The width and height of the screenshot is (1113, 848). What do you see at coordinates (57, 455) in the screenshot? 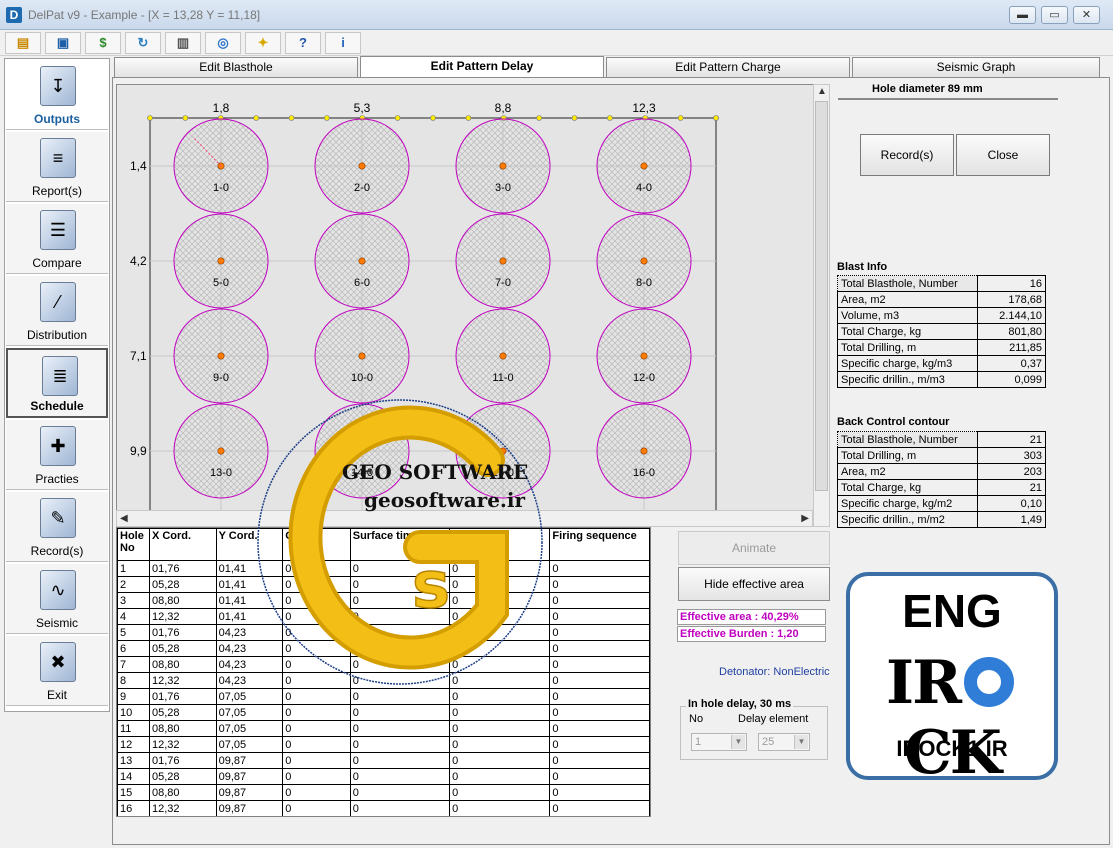
I see `sidebar-item-practies: ✚ Practies` at bounding box center [57, 455].